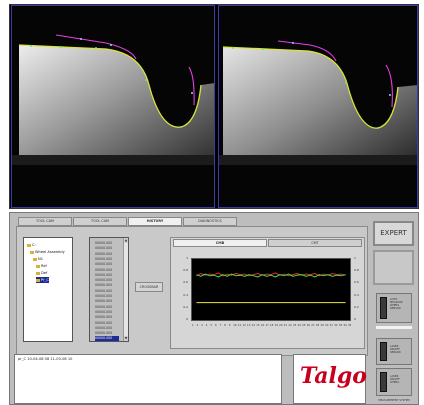 The image size is (424, 405). I want to click on x-tick-label: 5, so click(211, 325).